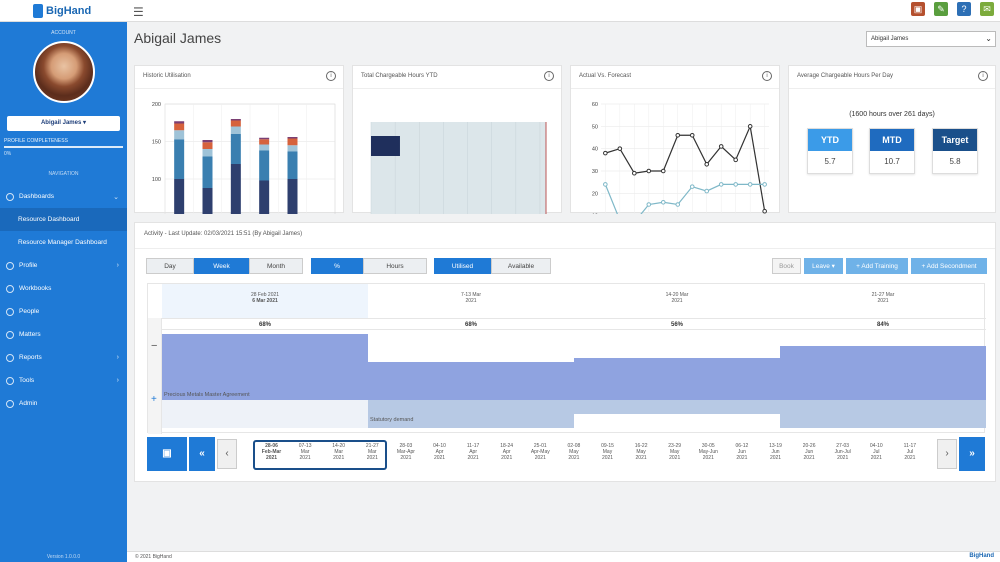 This screenshot has height=562, width=1000. I want to click on week-item: 30-05 May-Jun 2021, so click(708, 455).